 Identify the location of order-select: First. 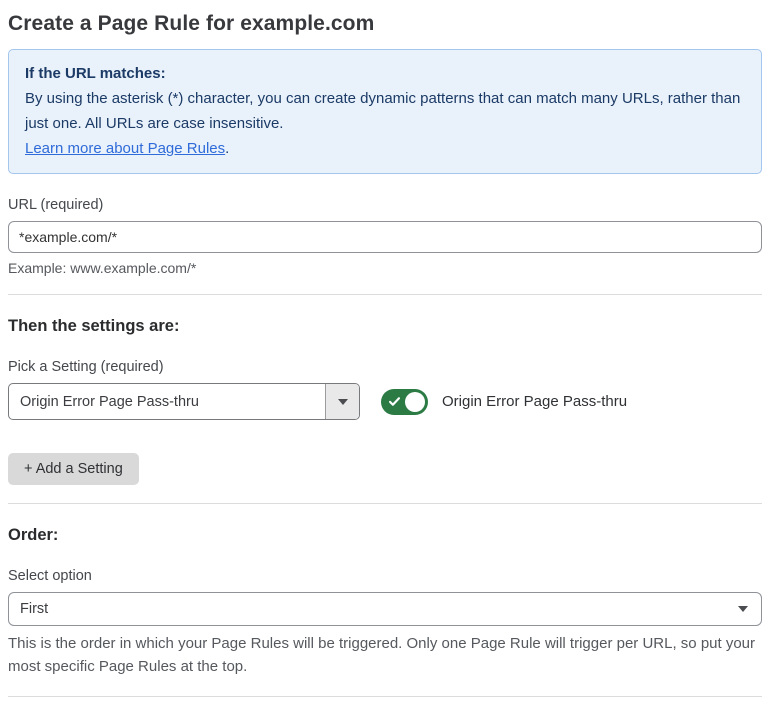
(385, 609).